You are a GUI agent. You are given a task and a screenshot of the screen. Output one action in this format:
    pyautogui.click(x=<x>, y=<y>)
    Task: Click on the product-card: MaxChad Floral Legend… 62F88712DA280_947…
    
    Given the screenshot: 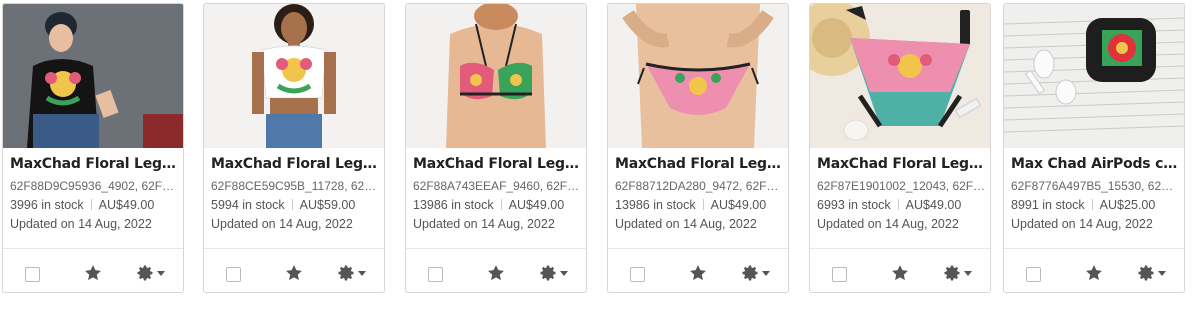 What is the action you would take?
    pyautogui.click(x=698, y=148)
    